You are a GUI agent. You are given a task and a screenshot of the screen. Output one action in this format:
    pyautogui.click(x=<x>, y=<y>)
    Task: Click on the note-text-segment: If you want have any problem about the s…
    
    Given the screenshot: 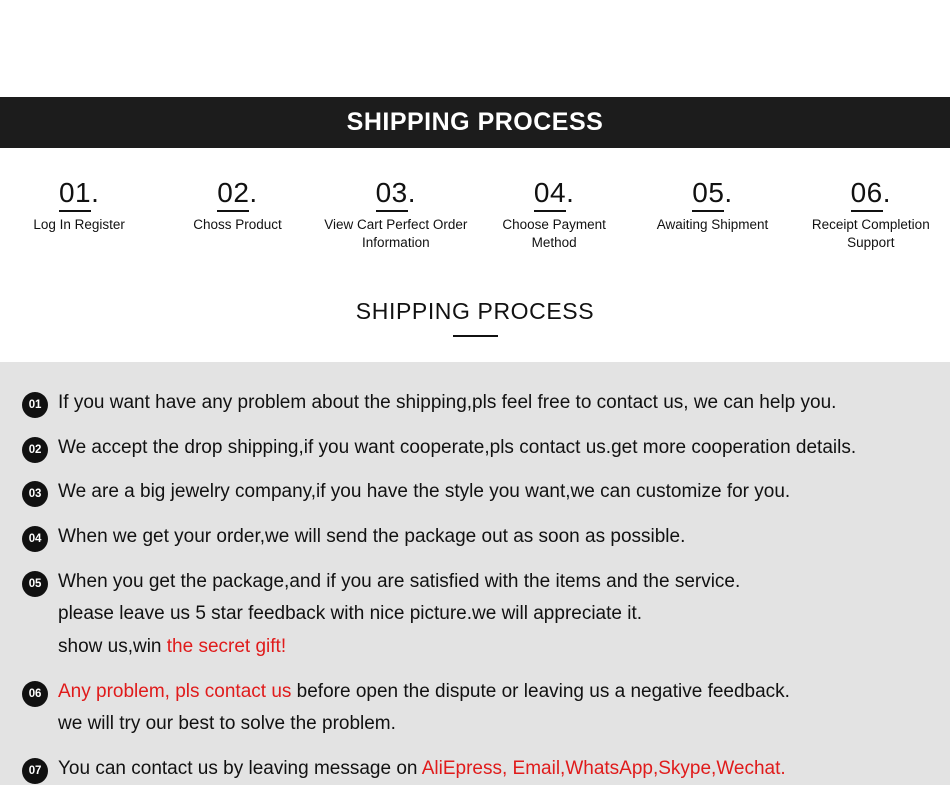 What is the action you would take?
    pyautogui.click(x=447, y=402)
    